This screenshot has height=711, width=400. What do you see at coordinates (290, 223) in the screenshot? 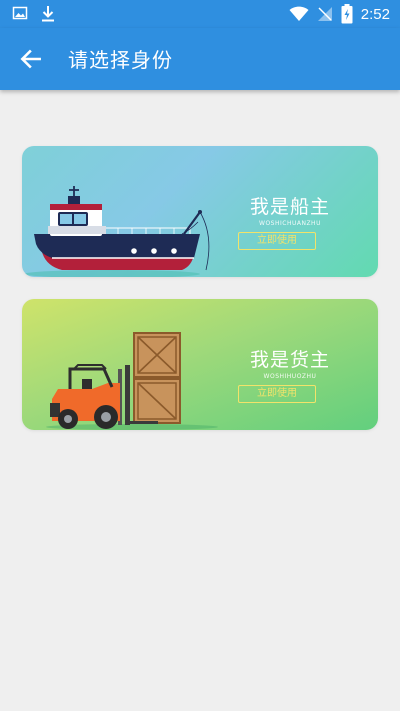
I see `role-subtitle: WOSHICHUANZHU` at bounding box center [290, 223].